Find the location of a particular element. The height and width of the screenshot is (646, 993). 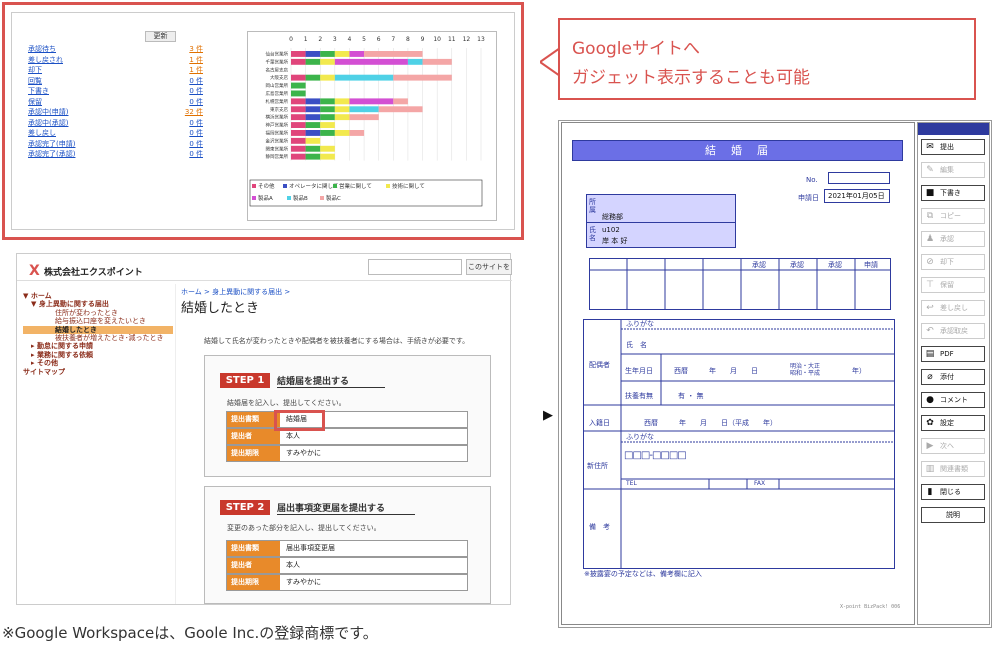

copy-button: ⧉ コピー is located at coordinates (953, 216).